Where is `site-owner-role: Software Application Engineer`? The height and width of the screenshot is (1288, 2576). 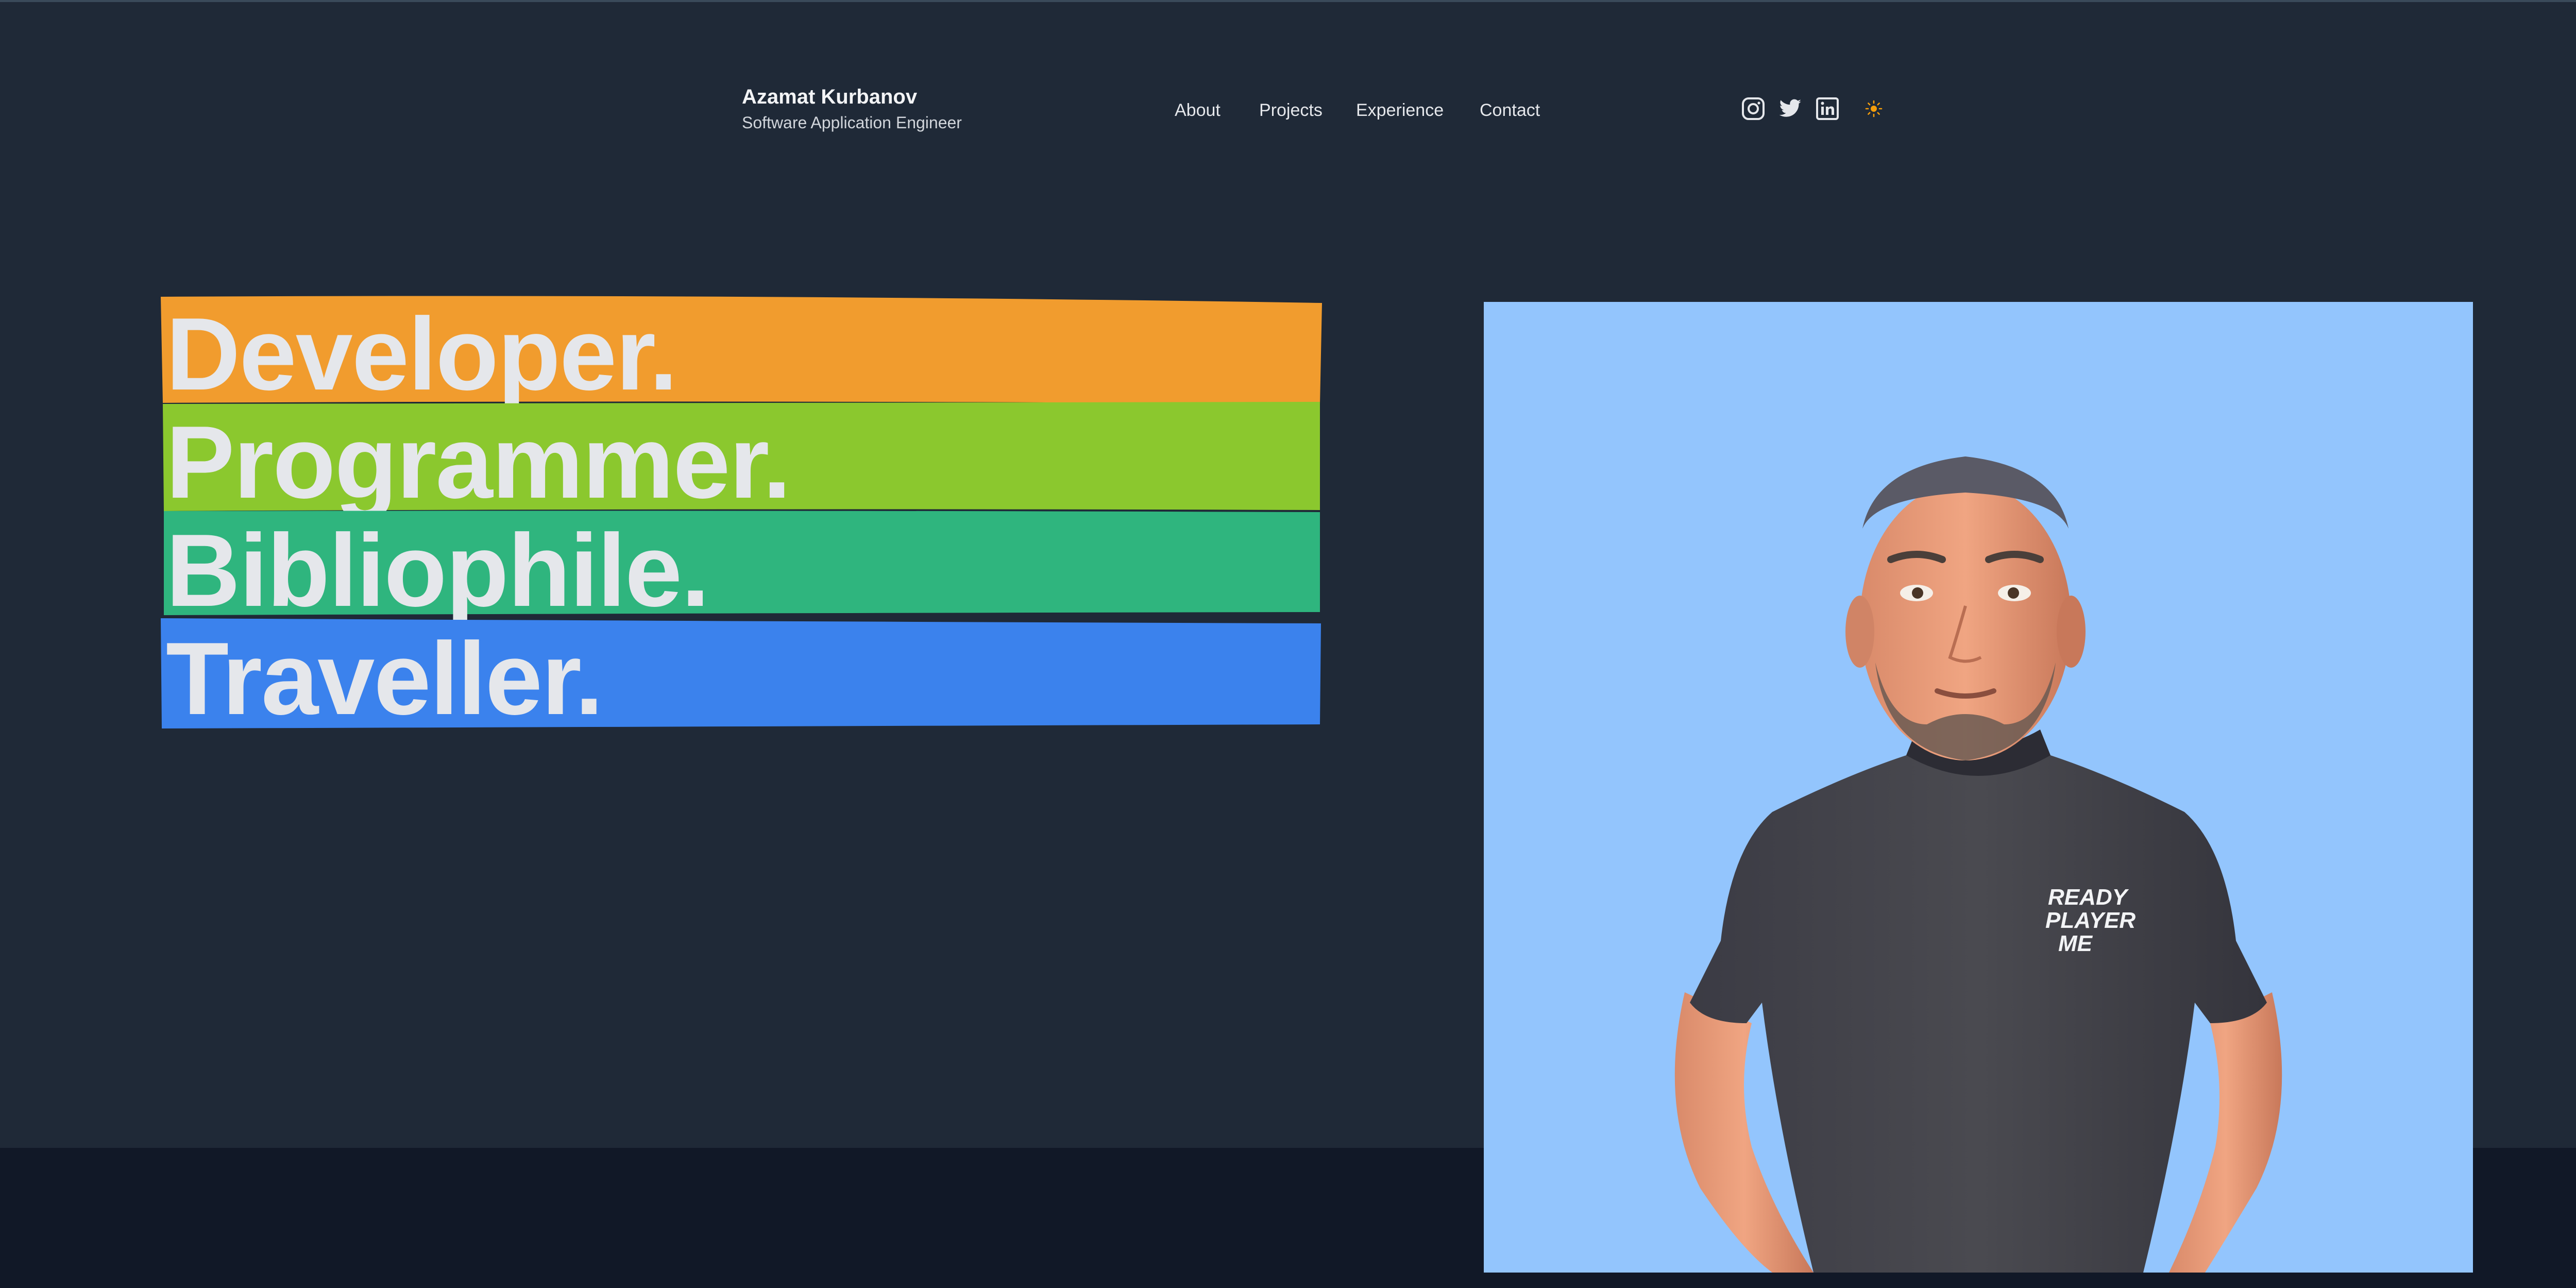 site-owner-role: Software Application Engineer is located at coordinates (852, 122).